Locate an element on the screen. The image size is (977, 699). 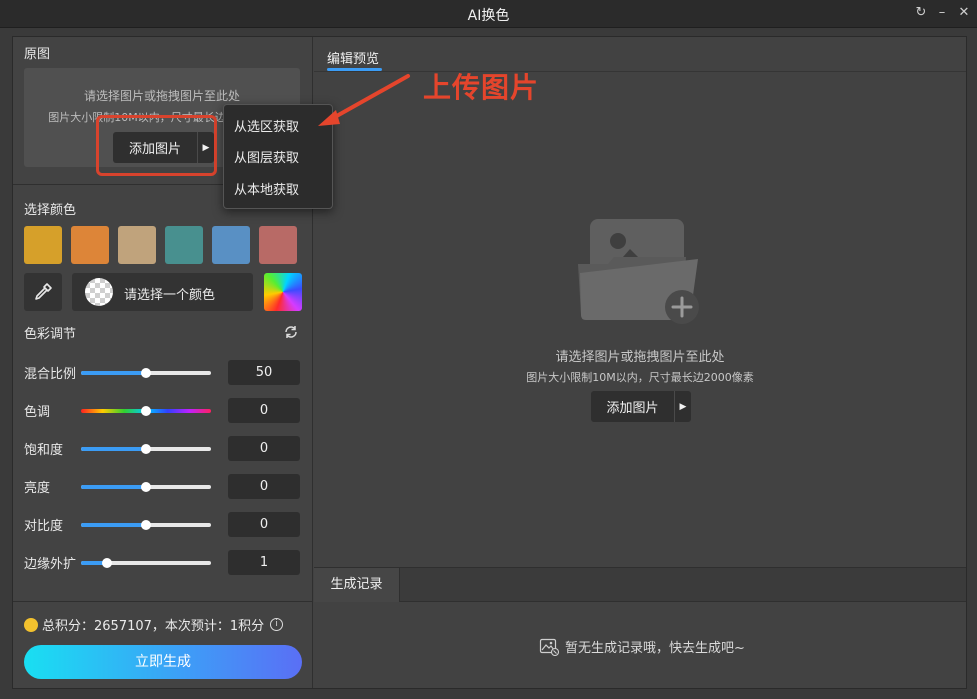
adjust-value-input: 50 is located at coordinates (264, 372).